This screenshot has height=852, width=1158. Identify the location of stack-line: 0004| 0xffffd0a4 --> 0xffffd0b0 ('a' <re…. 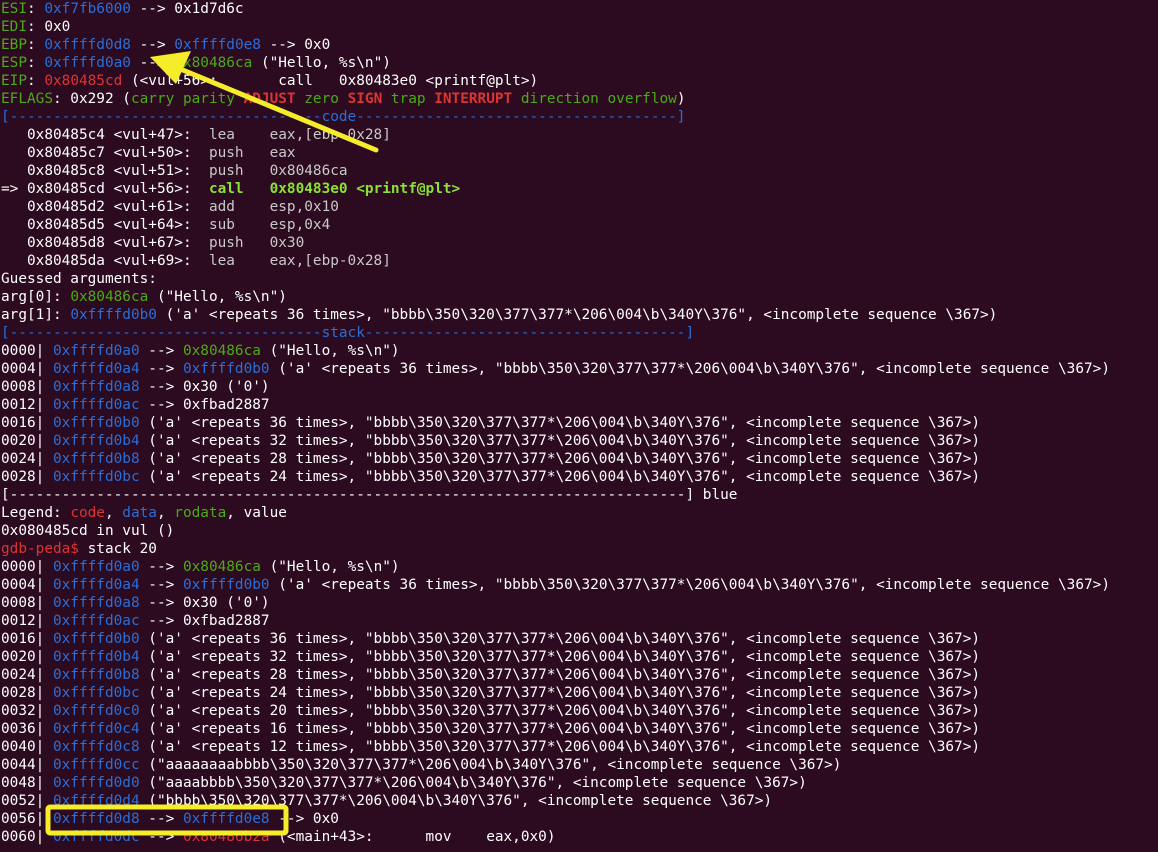
(555, 369).